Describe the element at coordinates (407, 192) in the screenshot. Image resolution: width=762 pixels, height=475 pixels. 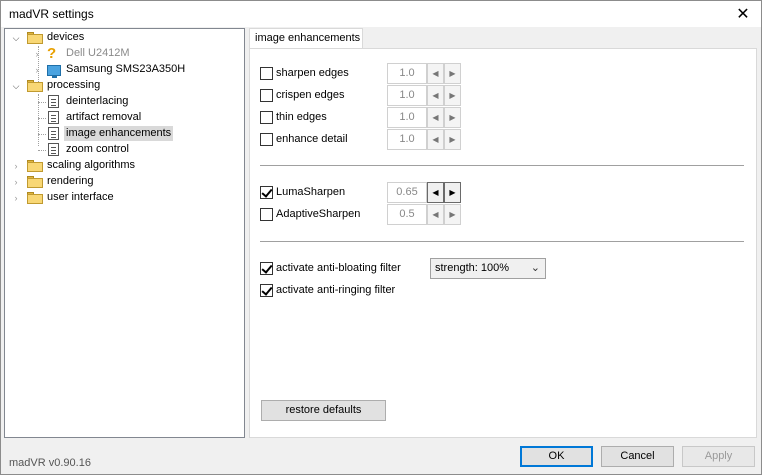
I see `lumasharpen-value: 0.65` at that location.